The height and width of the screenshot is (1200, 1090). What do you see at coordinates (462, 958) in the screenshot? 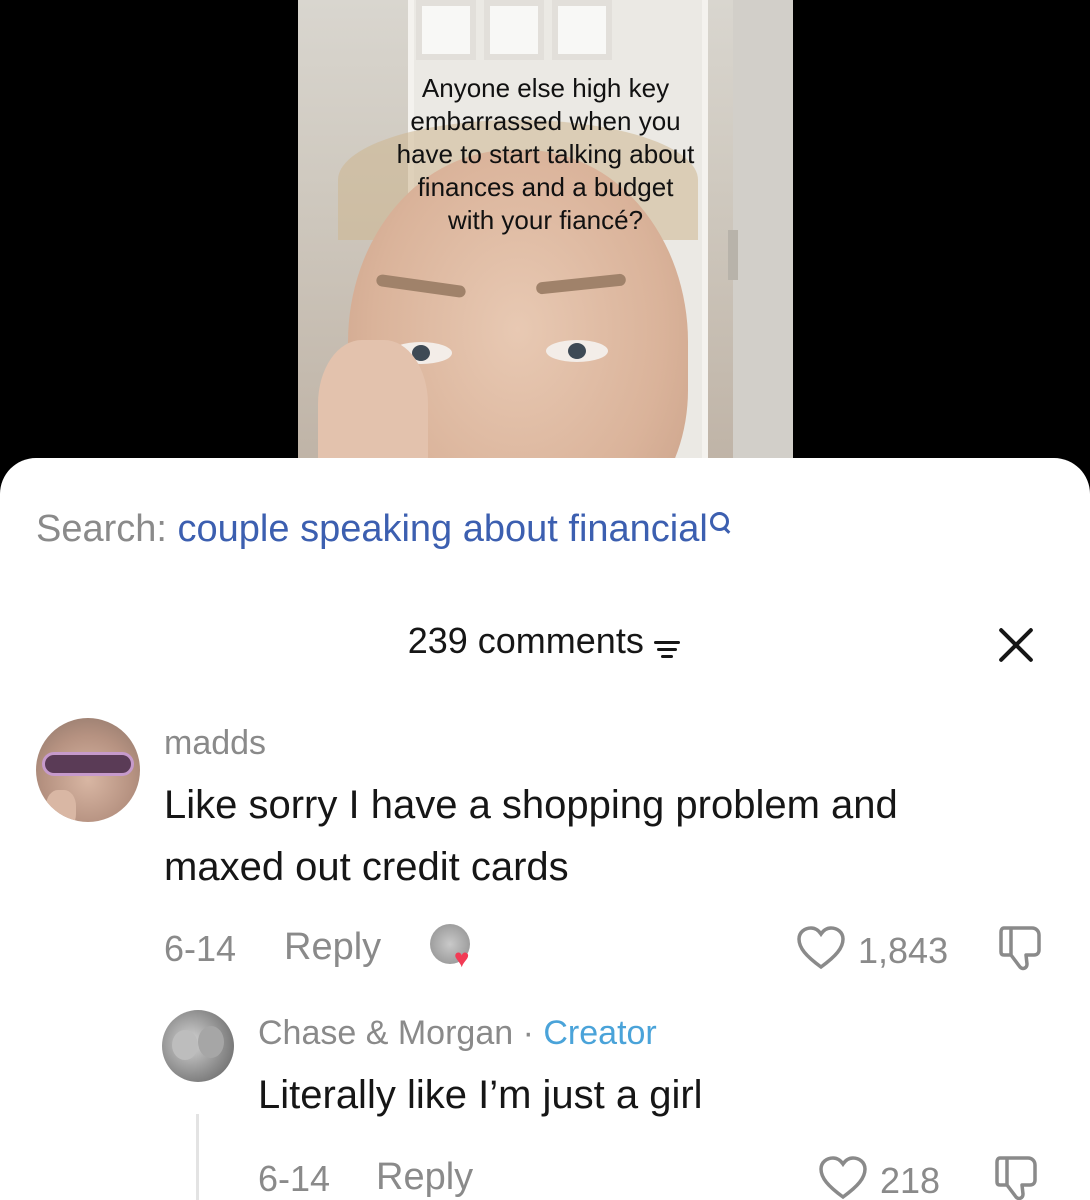
I see `heart-icon: ♥` at bounding box center [462, 958].